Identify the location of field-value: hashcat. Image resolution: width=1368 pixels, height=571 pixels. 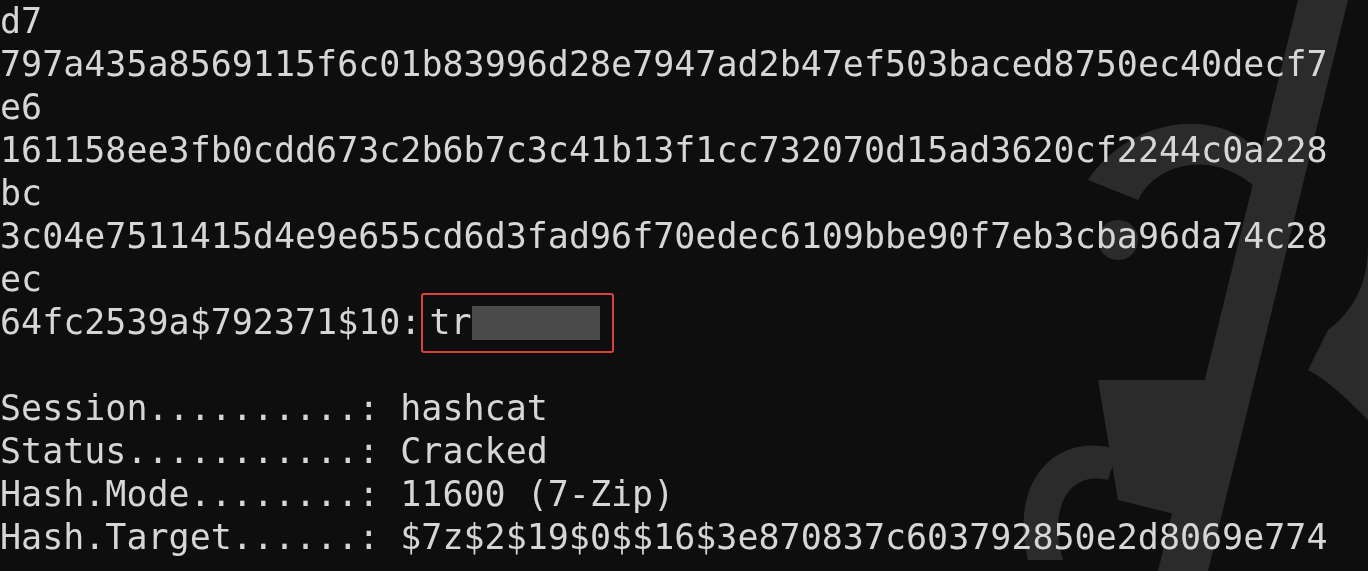
(474, 408).